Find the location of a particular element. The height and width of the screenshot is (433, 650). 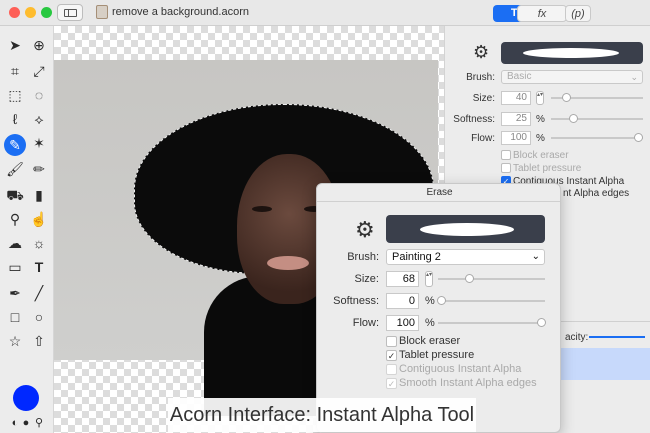

sun-icon: ☼ is located at coordinates (39, 243).